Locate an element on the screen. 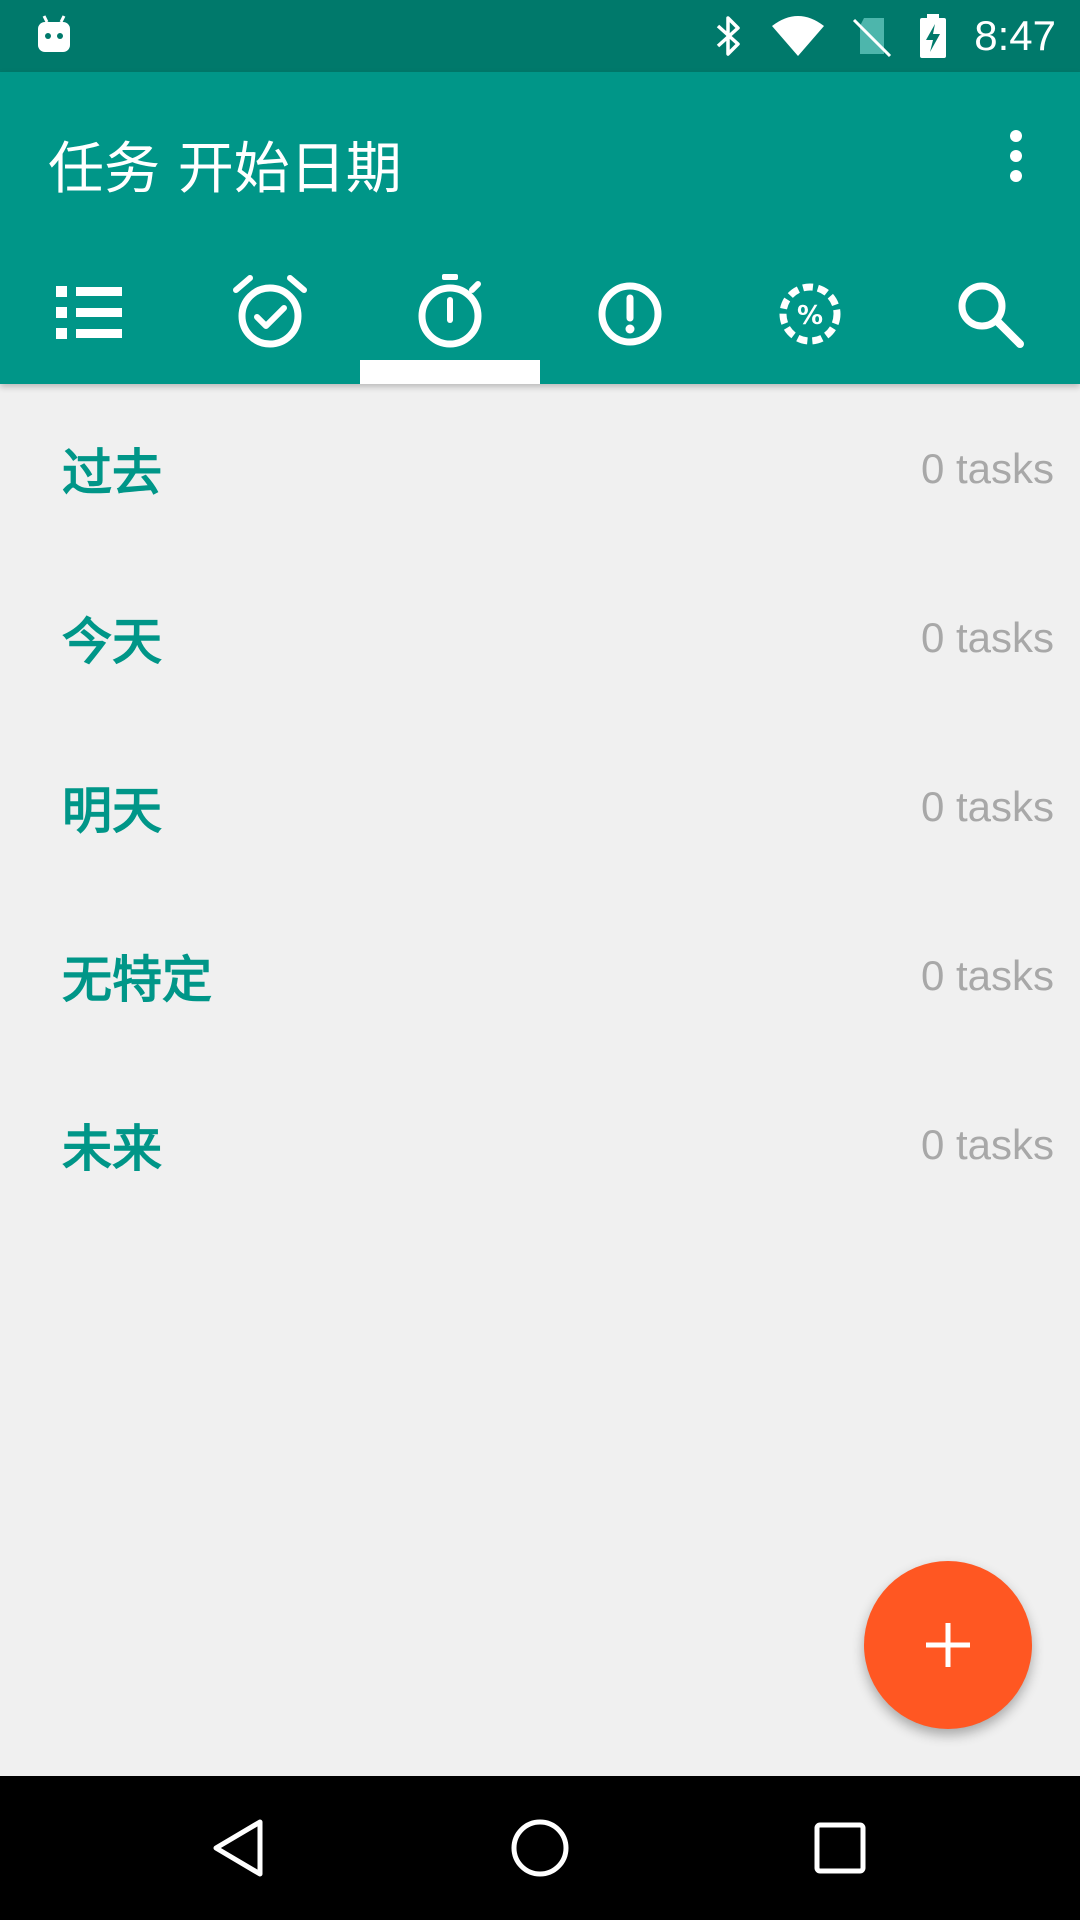 The width and height of the screenshot is (1080, 1920). bluetooth-icon is located at coordinates (728, 36).